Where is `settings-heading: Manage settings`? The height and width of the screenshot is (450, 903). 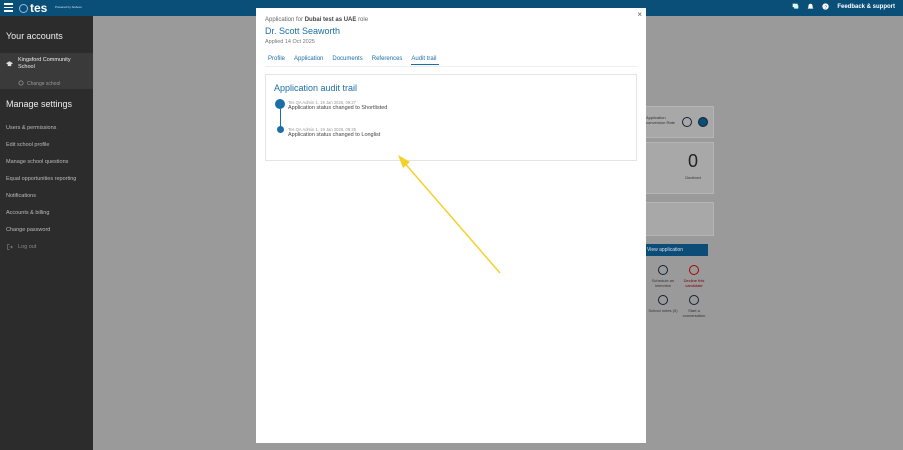 settings-heading: Manage settings is located at coordinates (39, 104).